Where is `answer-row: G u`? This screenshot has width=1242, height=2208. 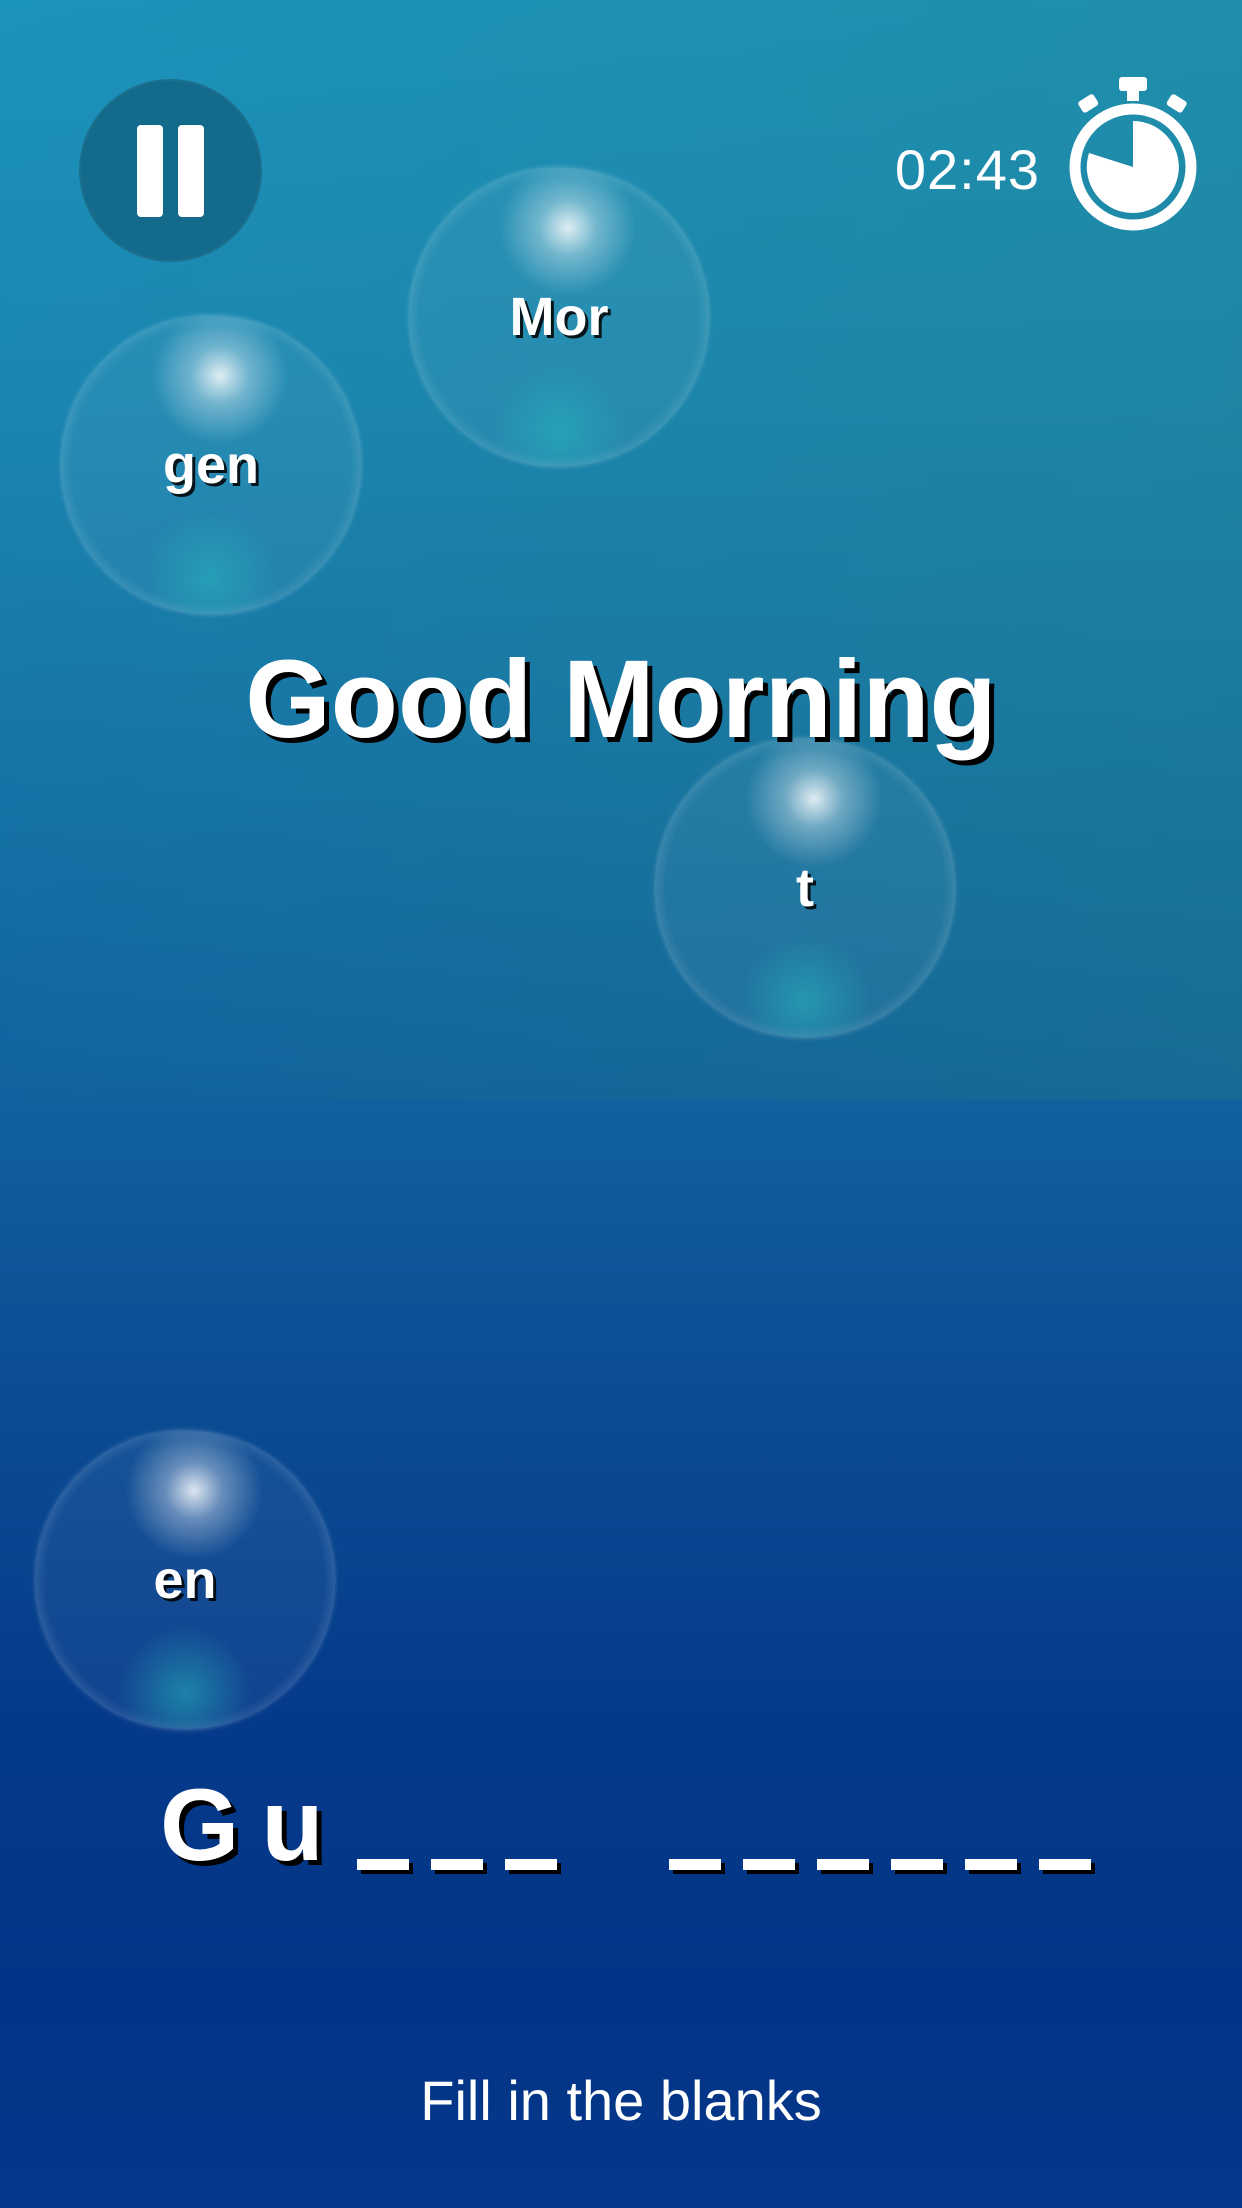
answer-row: G u is located at coordinates (631, 1820).